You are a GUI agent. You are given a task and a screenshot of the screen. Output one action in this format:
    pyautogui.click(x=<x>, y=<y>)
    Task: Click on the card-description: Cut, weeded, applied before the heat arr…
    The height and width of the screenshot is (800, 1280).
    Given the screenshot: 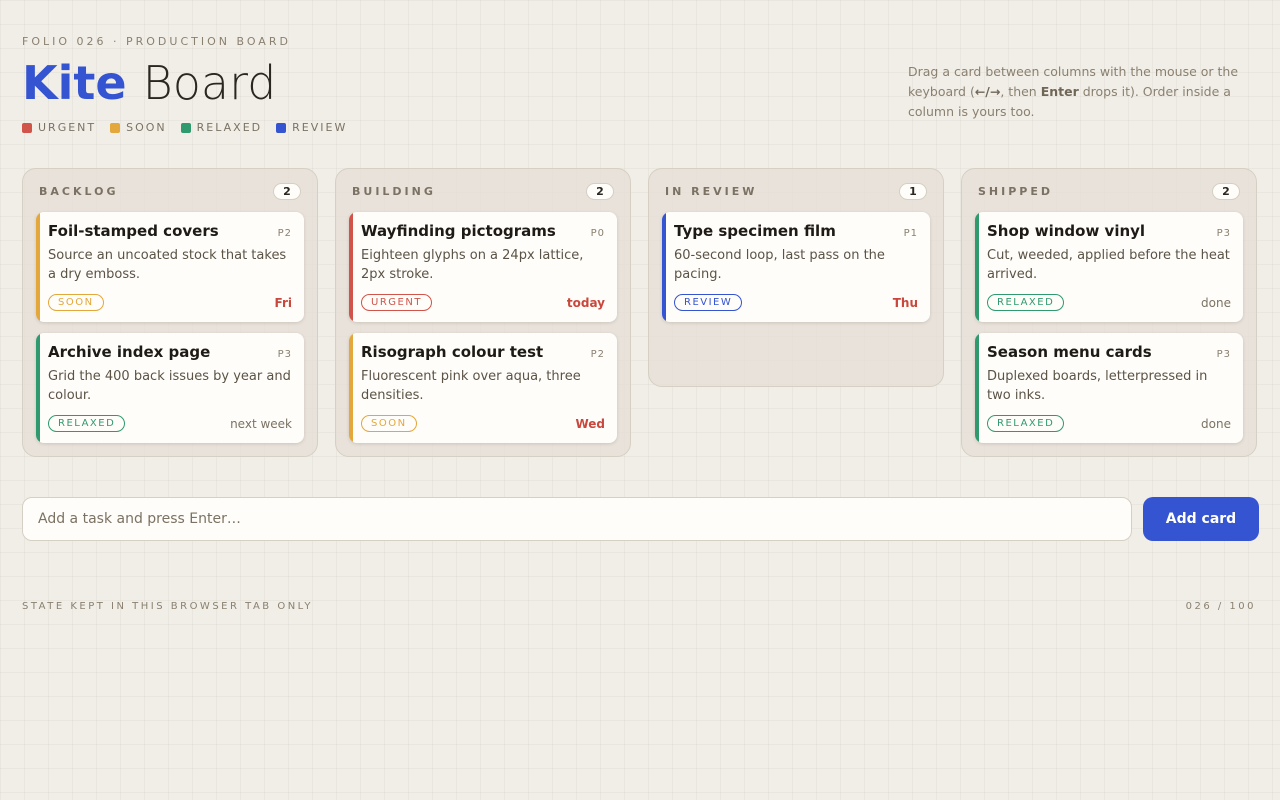 What is the action you would take?
    pyautogui.click(x=1108, y=265)
    